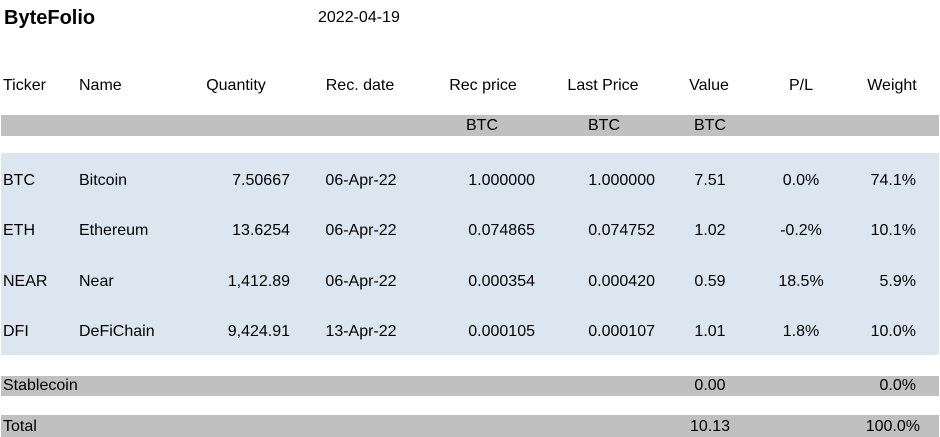 The image size is (940, 437). Describe the element at coordinates (19, 180) in the screenshot. I see `cell-ticker: BTC` at that location.